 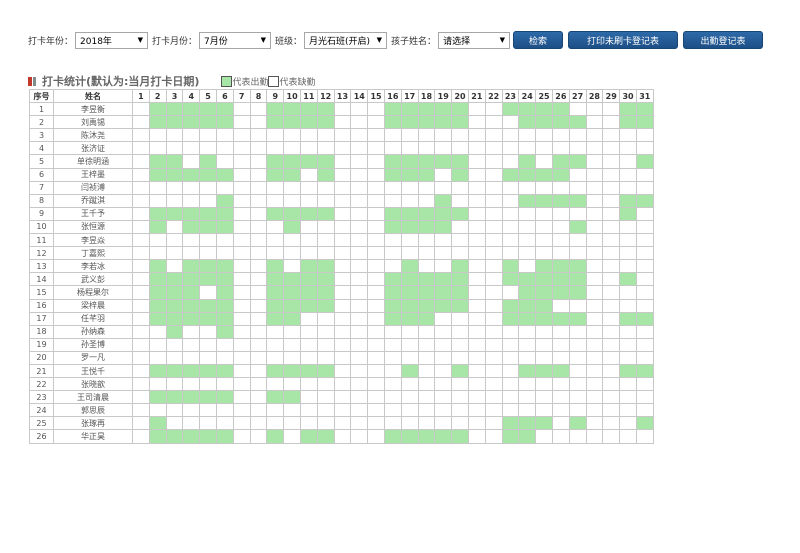 What do you see at coordinates (325, 96) in the screenshot?
I see `day-header-12: 12` at bounding box center [325, 96].